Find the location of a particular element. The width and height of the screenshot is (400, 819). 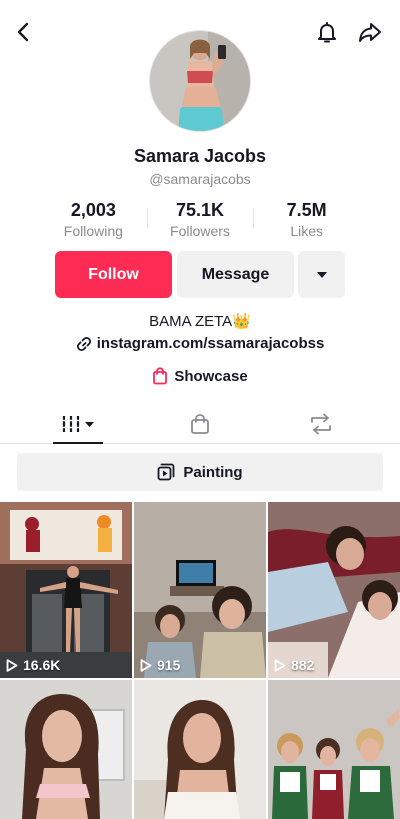

video-tile: 882 is located at coordinates (334, 590).